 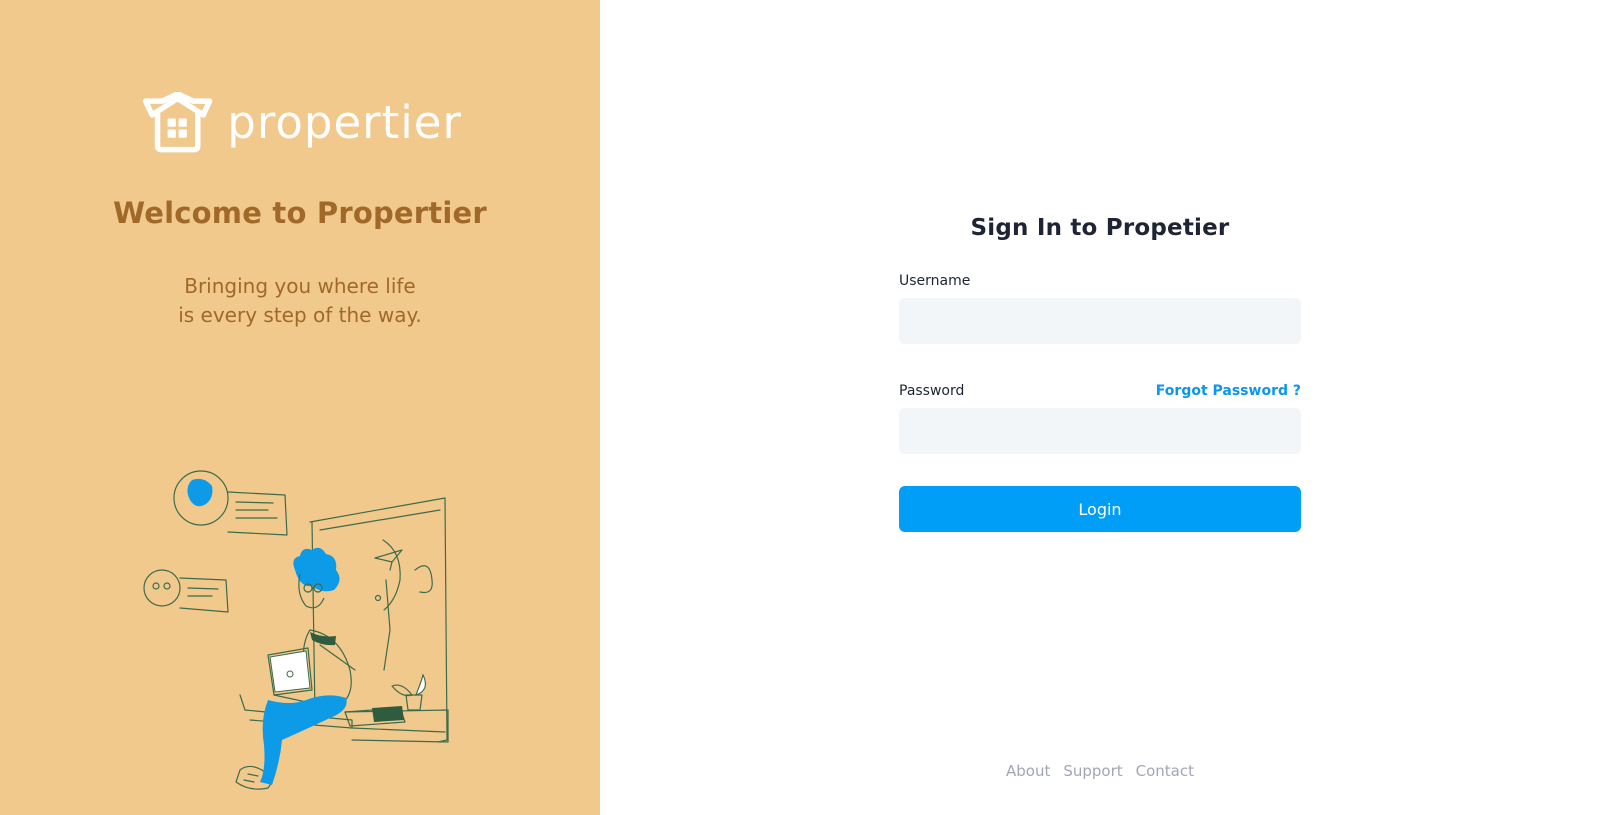 What do you see at coordinates (1100, 321) in the screenshot?
I see `username-input` at bounding box center [1100, 321].